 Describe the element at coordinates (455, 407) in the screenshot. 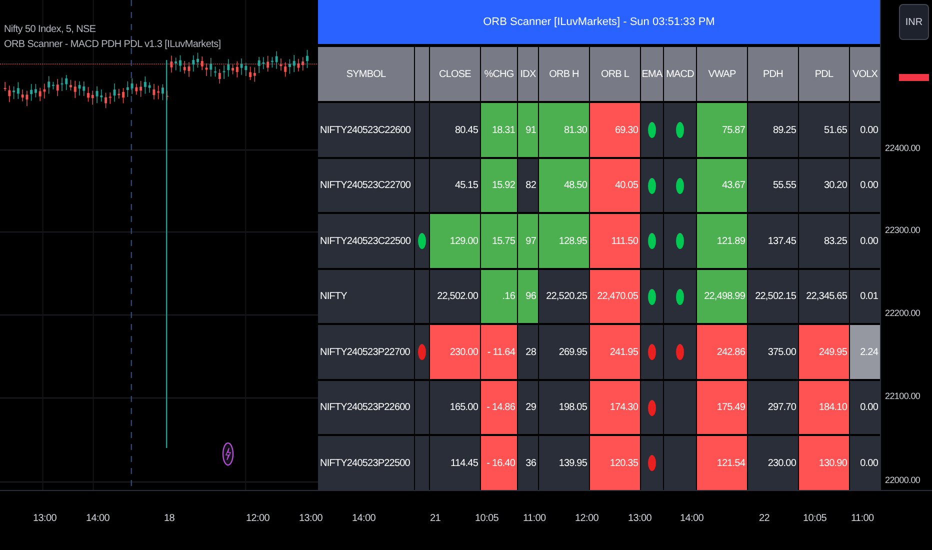

I see `table-cell: 165.00` at that location.